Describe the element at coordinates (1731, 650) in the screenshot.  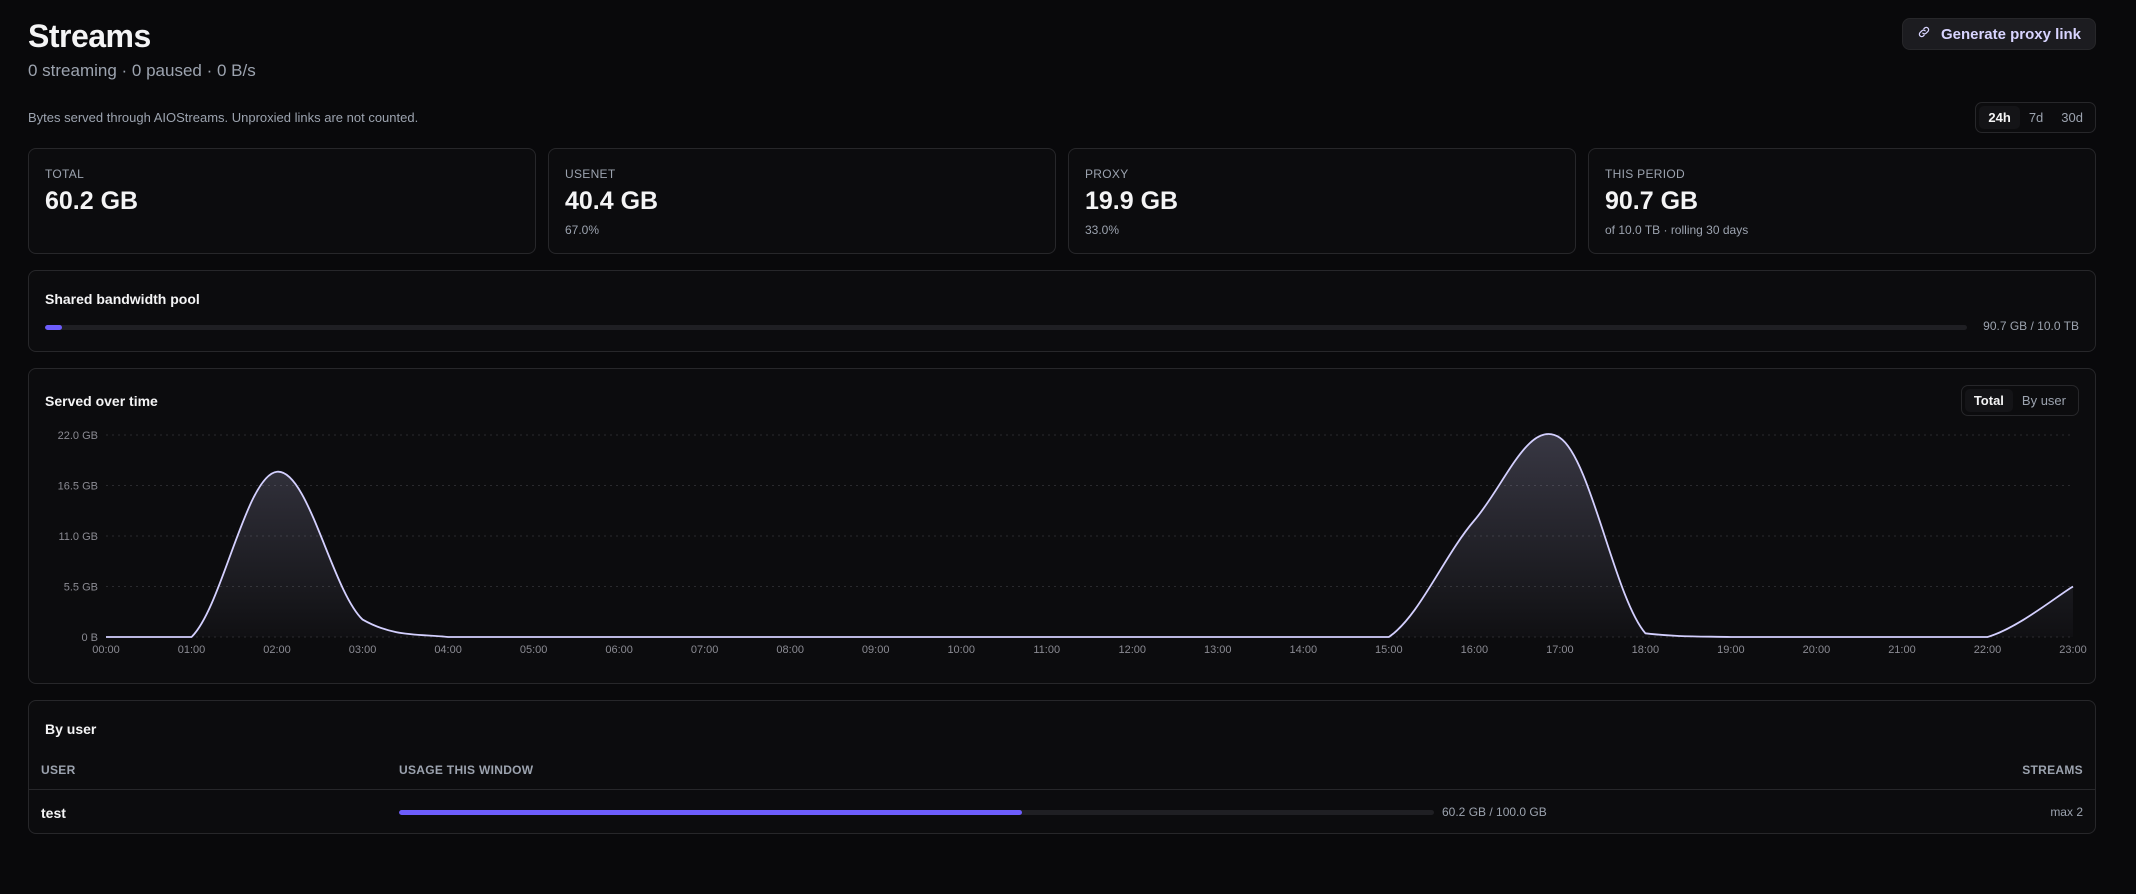
I see `x-tick-label: 19:00` at that location.